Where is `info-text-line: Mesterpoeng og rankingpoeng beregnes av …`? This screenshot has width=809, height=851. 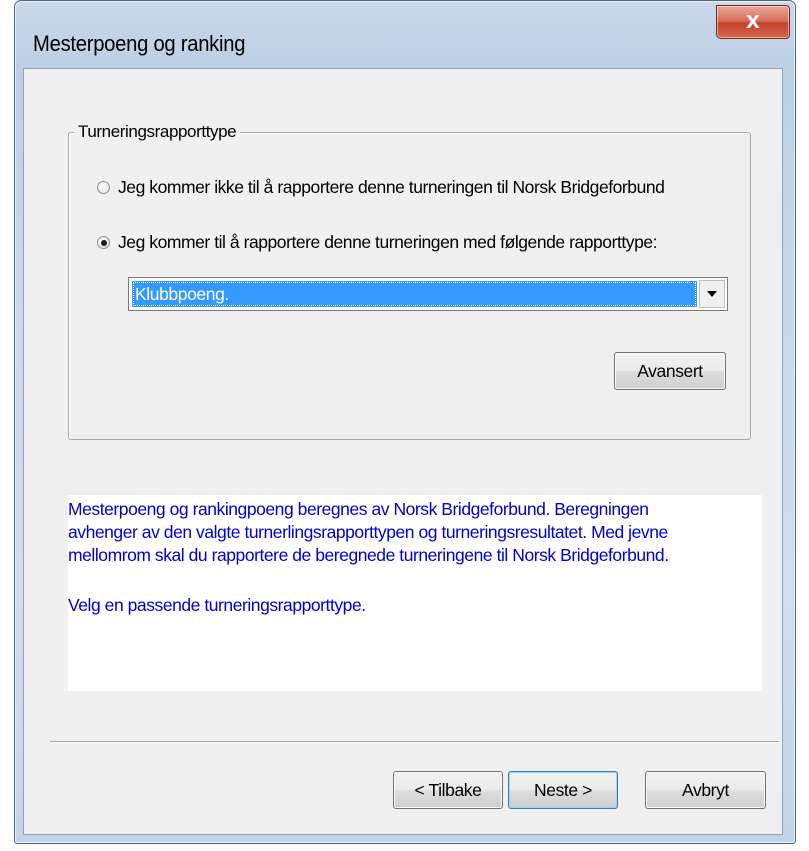 info-text-line: Mesterpoeng og rankingpoeng beregnes av … is located at coordinates (358, 509).